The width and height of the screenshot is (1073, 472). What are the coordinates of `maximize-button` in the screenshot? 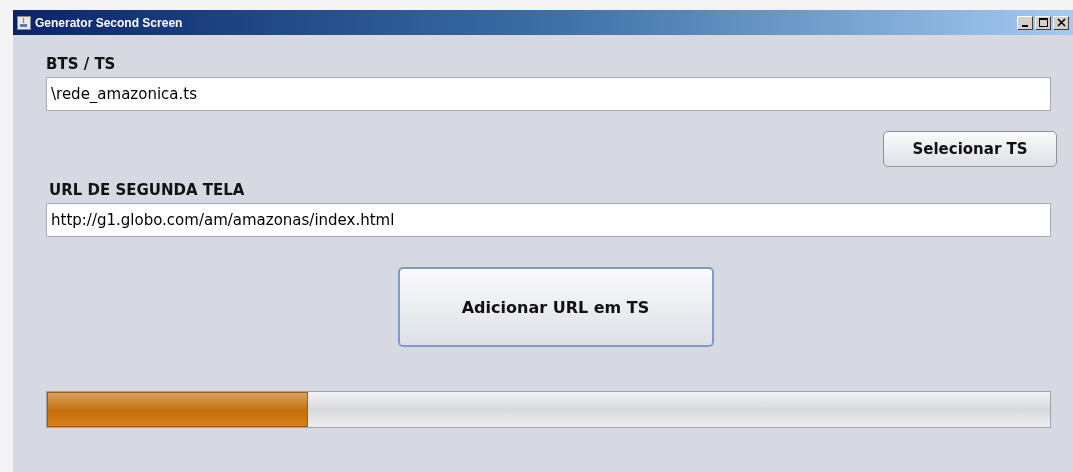 It's located at (1043, 22).